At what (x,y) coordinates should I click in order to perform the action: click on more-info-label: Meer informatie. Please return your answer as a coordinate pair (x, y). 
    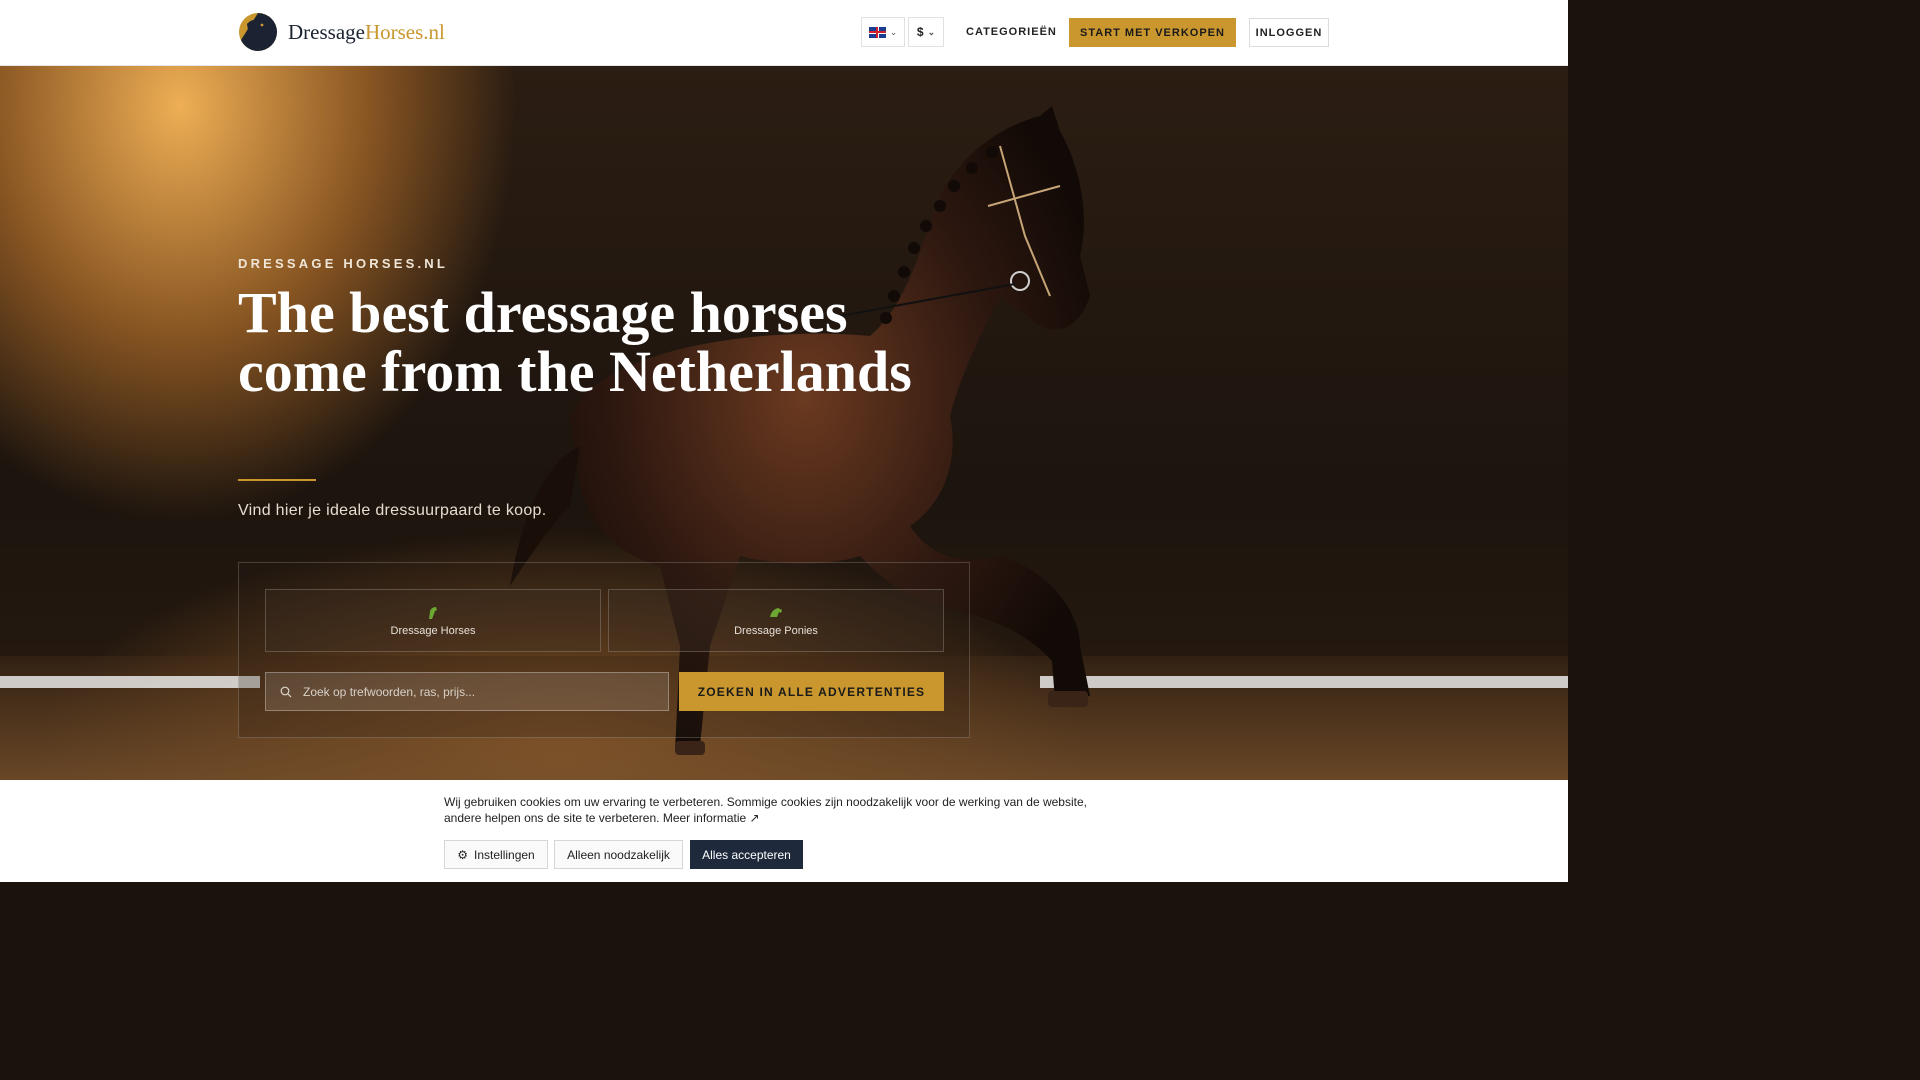
    Looking at the image, I should click on (704, 818).